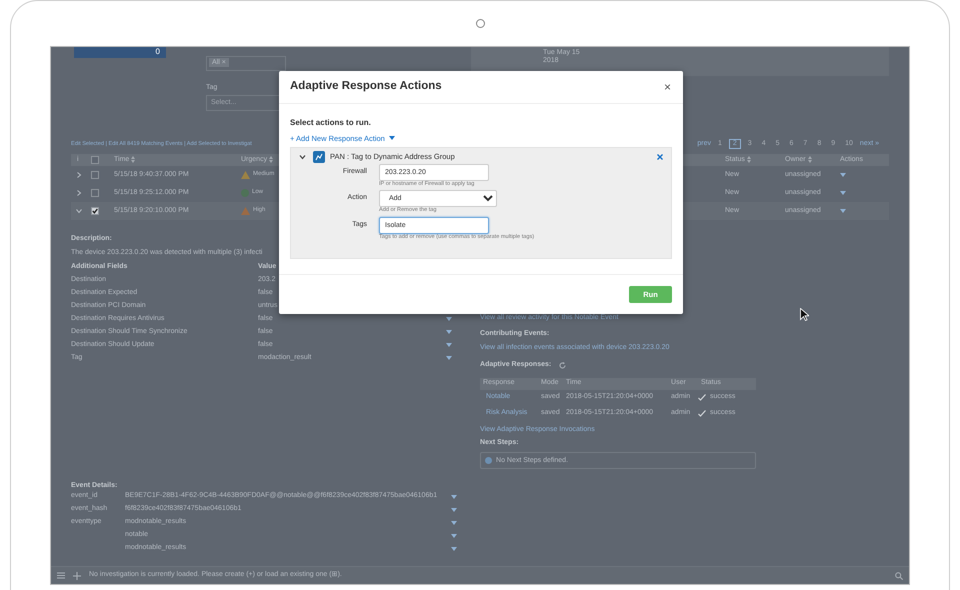 This screenshot has width=960, height=590. I want to click on menu-icon, so click(61, 575).